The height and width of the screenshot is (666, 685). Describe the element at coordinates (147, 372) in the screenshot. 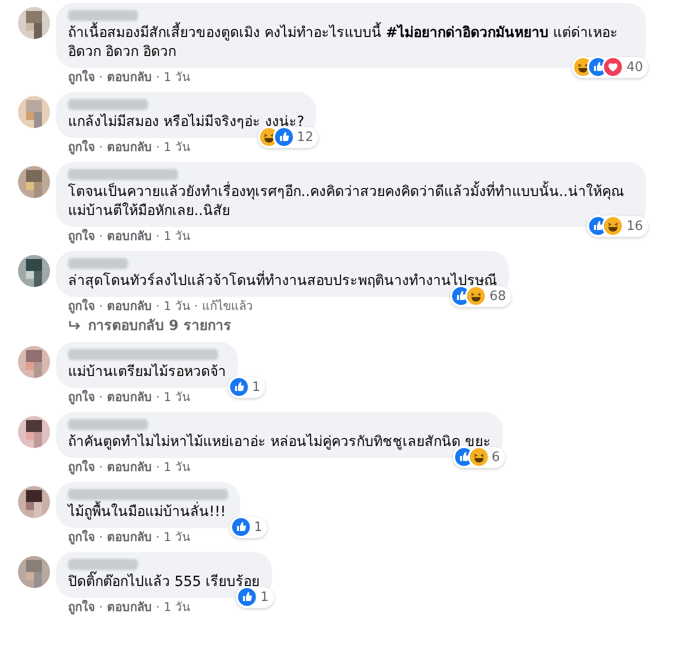

I see `comment-text: แม่บ้านเตรียมไม้รอหวดจ้า` at that location.